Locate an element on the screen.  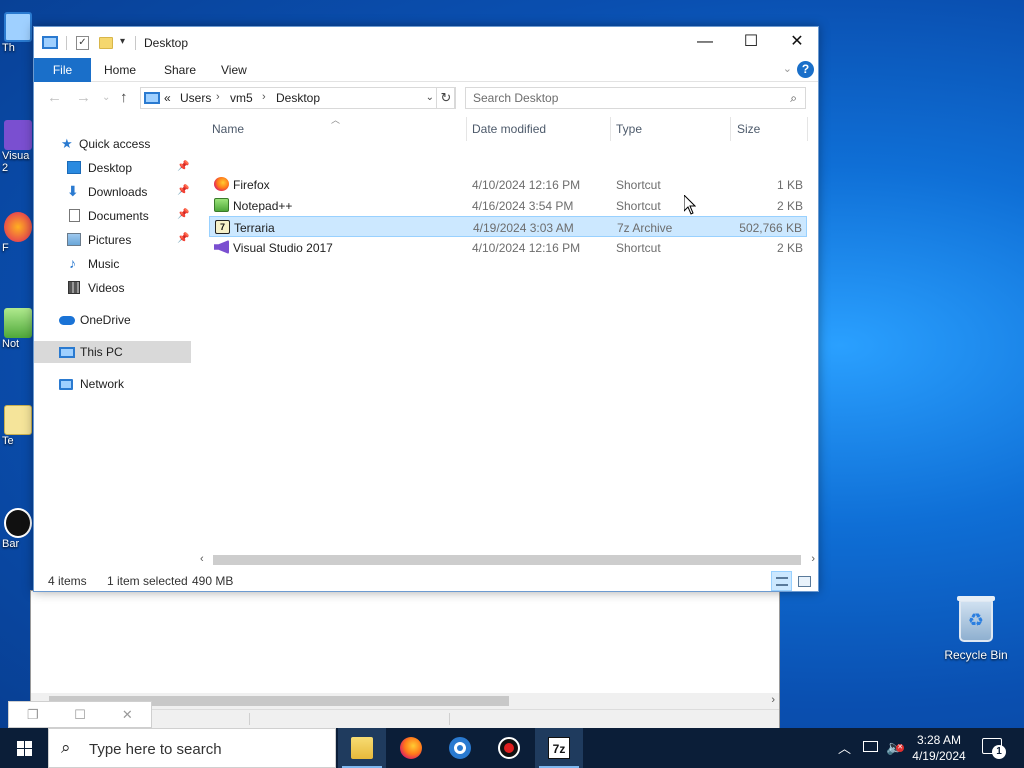
title-bar: ✓ ▾ Desktop — ☐ ✕ is located at coordinates (426, 42).